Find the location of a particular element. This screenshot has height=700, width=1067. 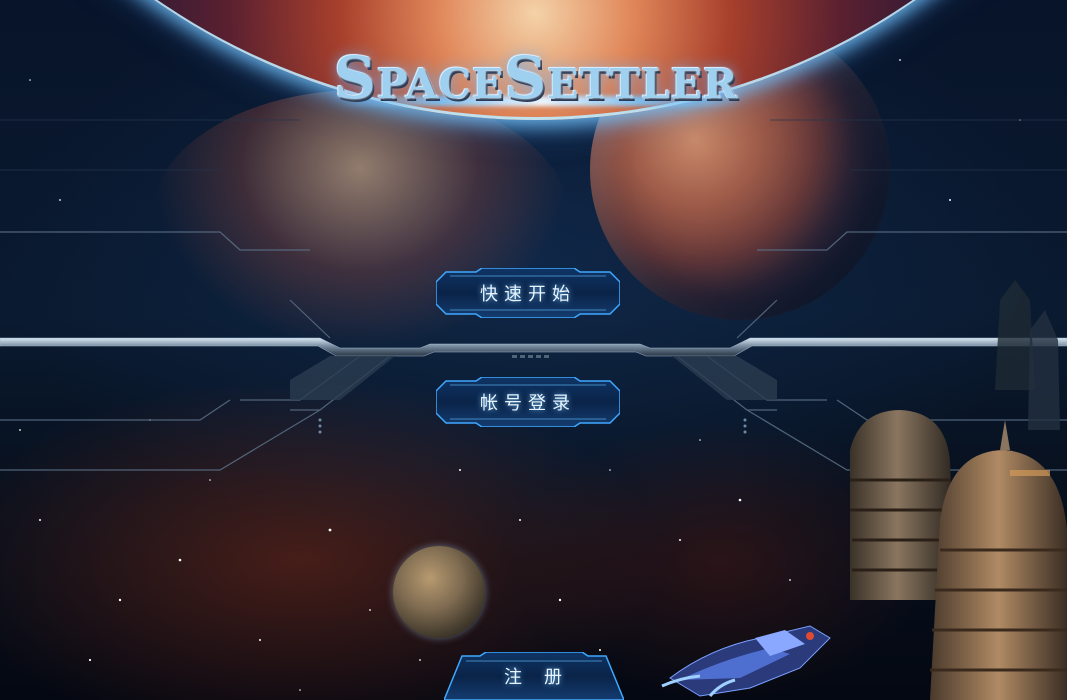

spaceship-image is located at coordinates (746, 661).